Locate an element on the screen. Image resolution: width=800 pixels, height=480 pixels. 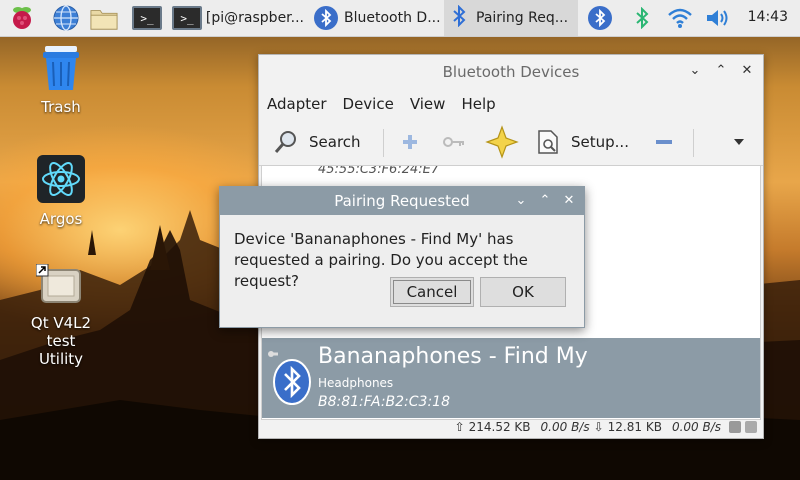
trash-desktop-icon: Trash is located at coordinates (61, 80).